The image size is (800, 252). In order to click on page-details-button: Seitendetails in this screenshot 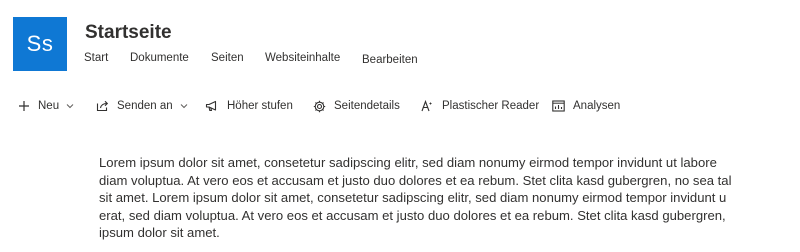, I will do `click(356, 106)`.